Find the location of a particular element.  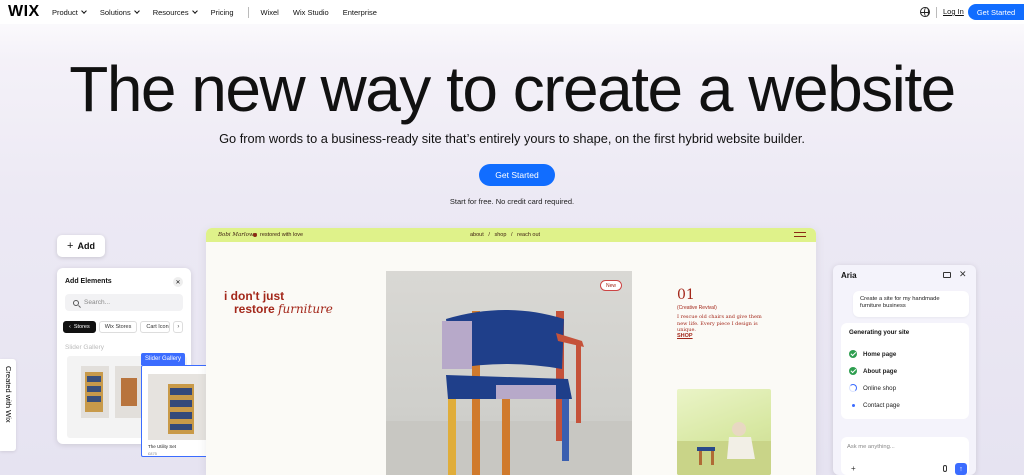

step-contact-page: Contact page is located at coordinates (874, 405).